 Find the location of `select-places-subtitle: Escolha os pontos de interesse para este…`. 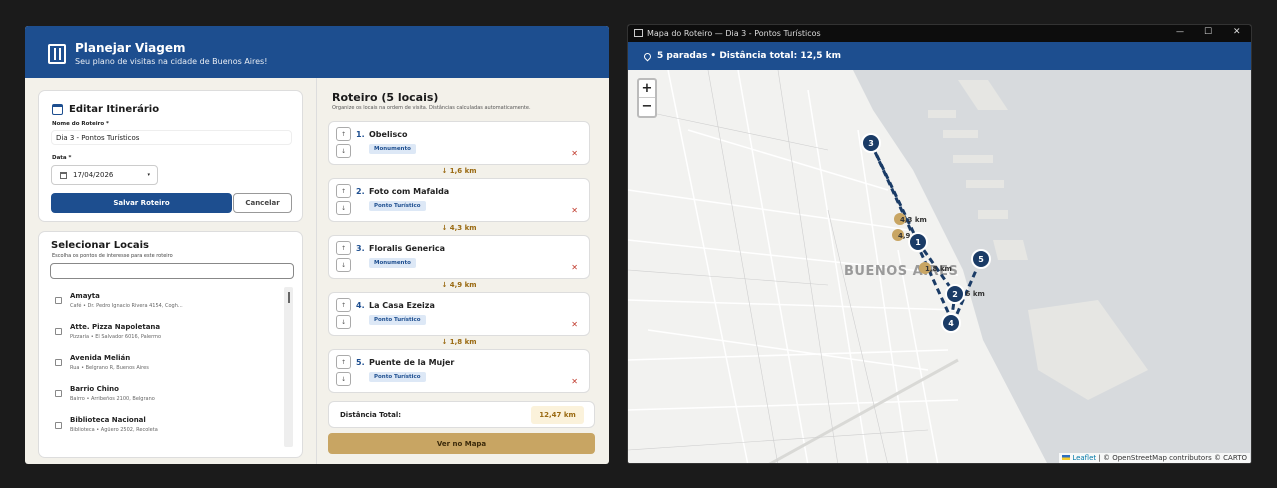

select-places-subtitle: Escolha os pontos de interesse para este… is located at coordinates (112, 256).